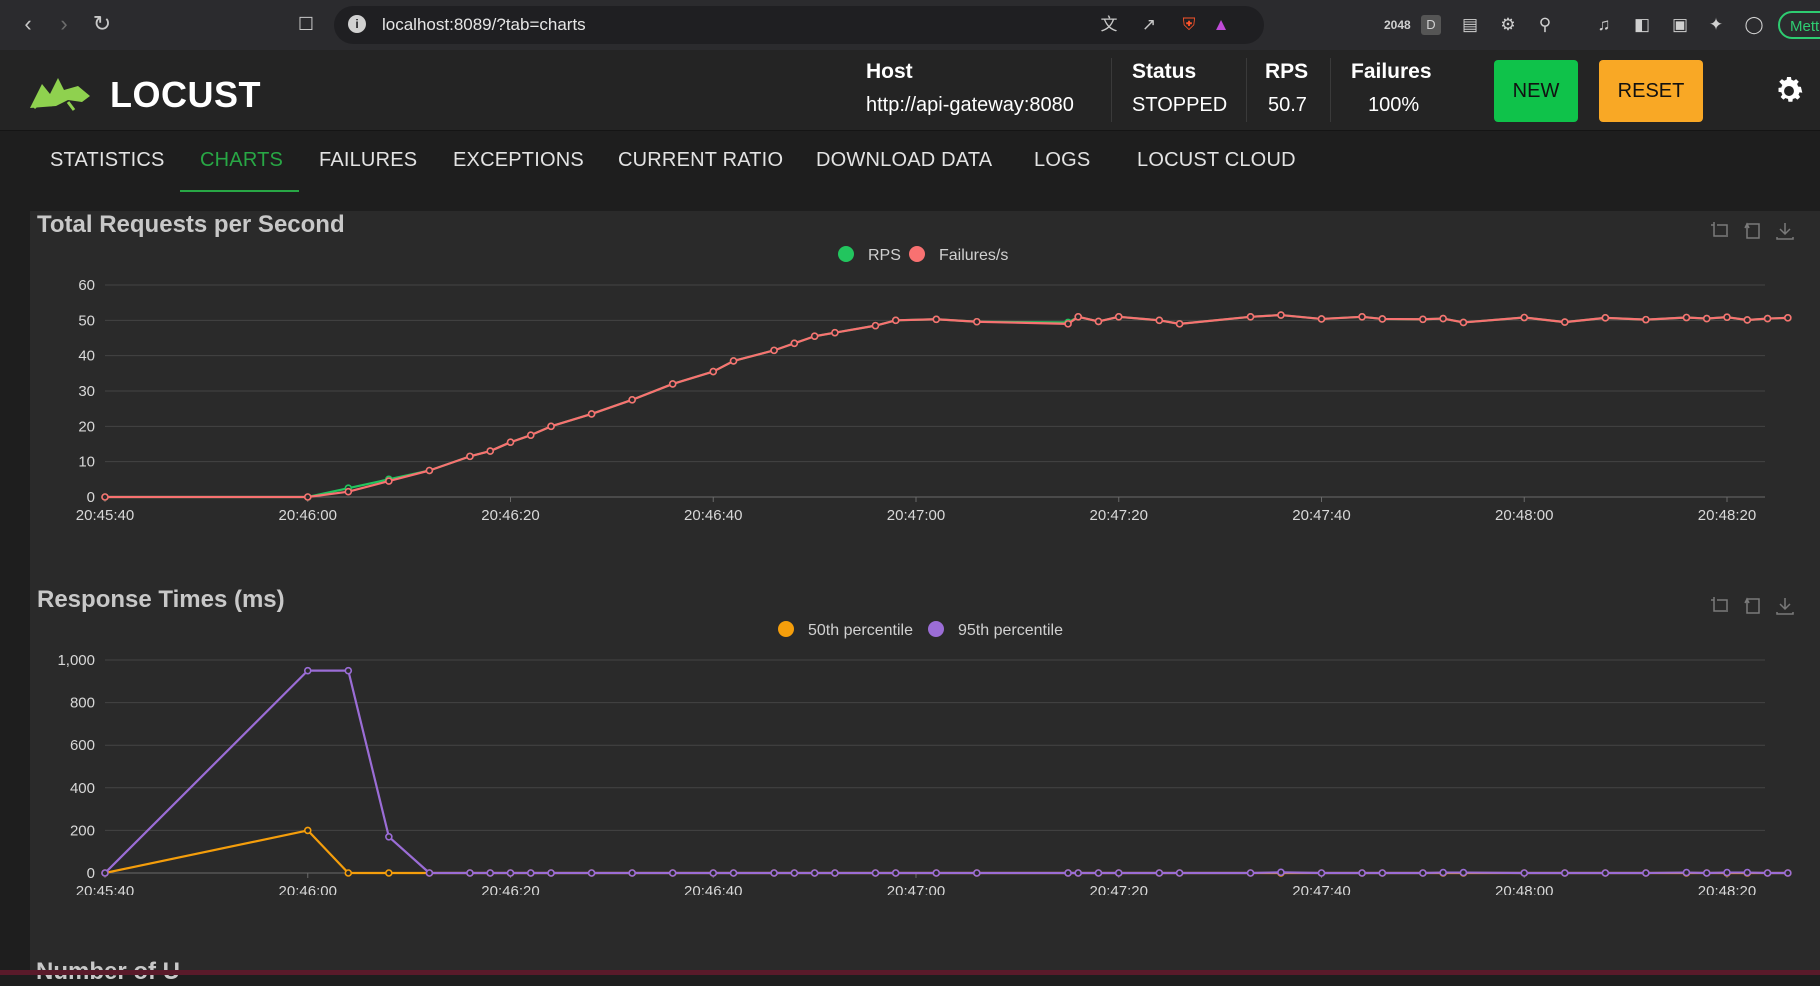 The width and height of the screenshot is (1820, 986). What do you see at coordinates (799, 25) in the screenshot?
I see `address-bar: i localhost:8089/?tab=charts 文 ↗ ⛨ ▲` at bounding box center [799, 25].